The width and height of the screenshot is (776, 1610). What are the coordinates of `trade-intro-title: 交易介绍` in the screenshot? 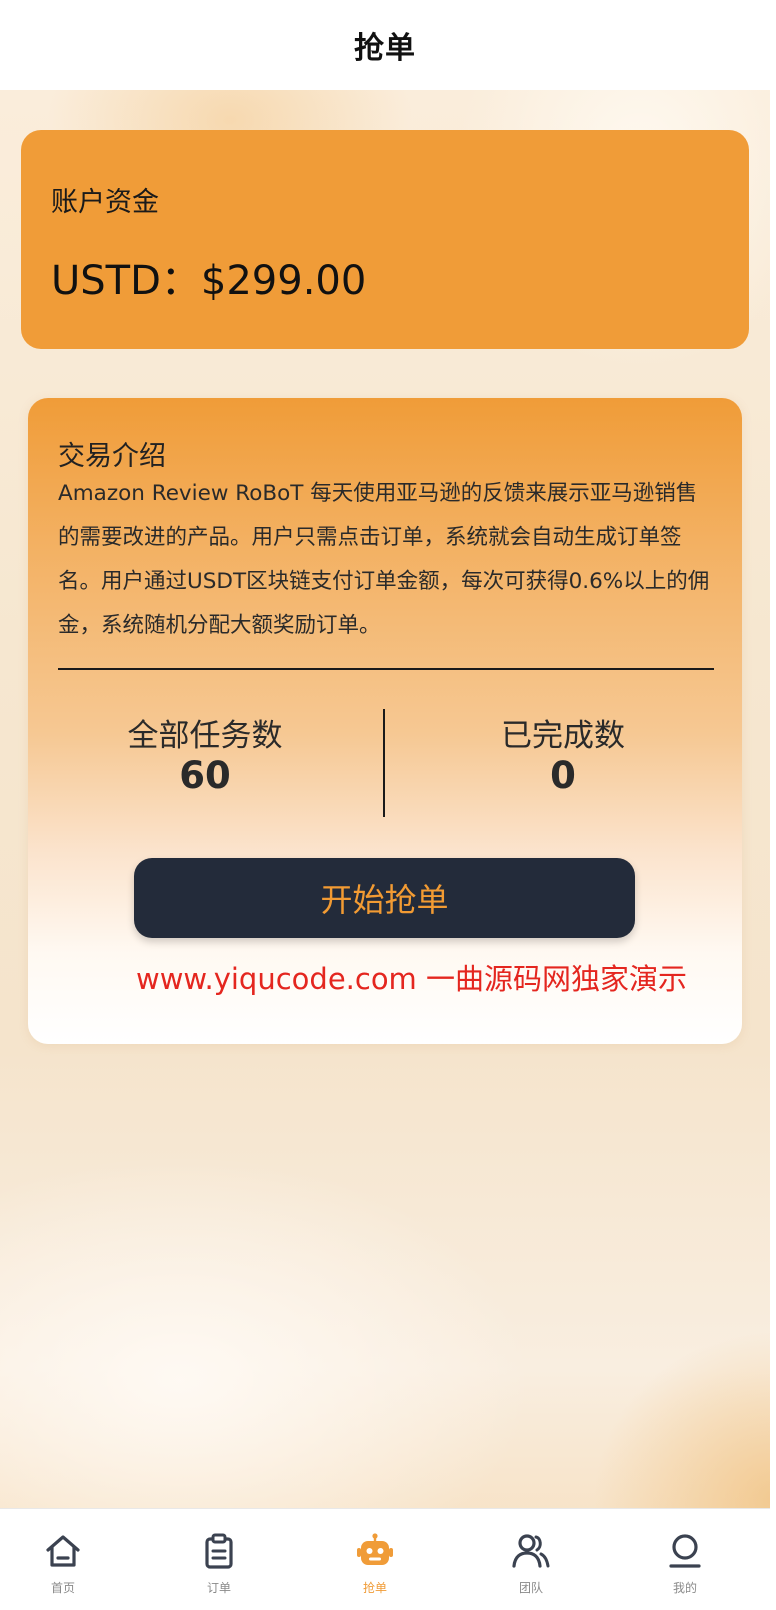 It's located at (112, 456).